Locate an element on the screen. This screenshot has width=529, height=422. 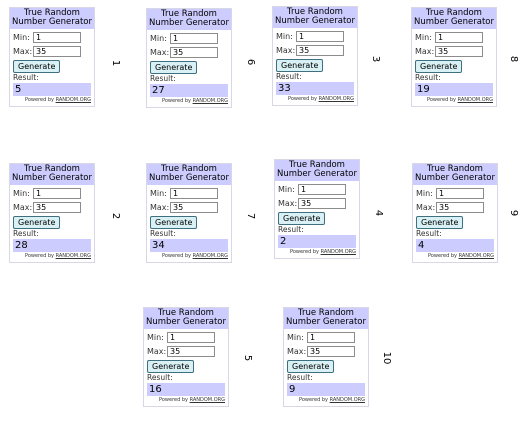
side-number: 1 is located at coordinates (115, 63).